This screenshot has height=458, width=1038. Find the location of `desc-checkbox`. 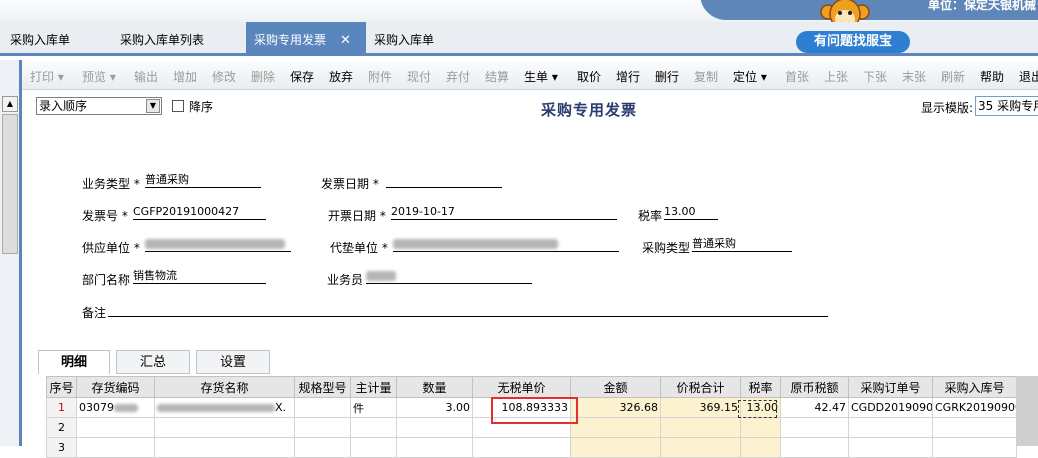

desc-checkbox is located at coordinates (178, 106).